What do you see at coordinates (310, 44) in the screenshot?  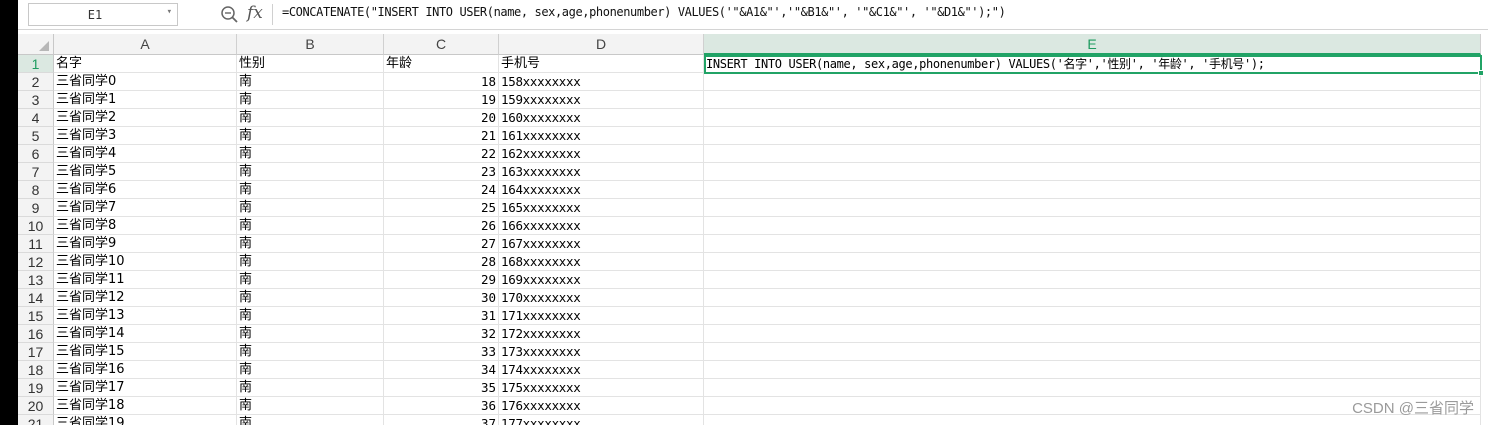 I see `column-header-b: B` at bounding box center [310, 44].